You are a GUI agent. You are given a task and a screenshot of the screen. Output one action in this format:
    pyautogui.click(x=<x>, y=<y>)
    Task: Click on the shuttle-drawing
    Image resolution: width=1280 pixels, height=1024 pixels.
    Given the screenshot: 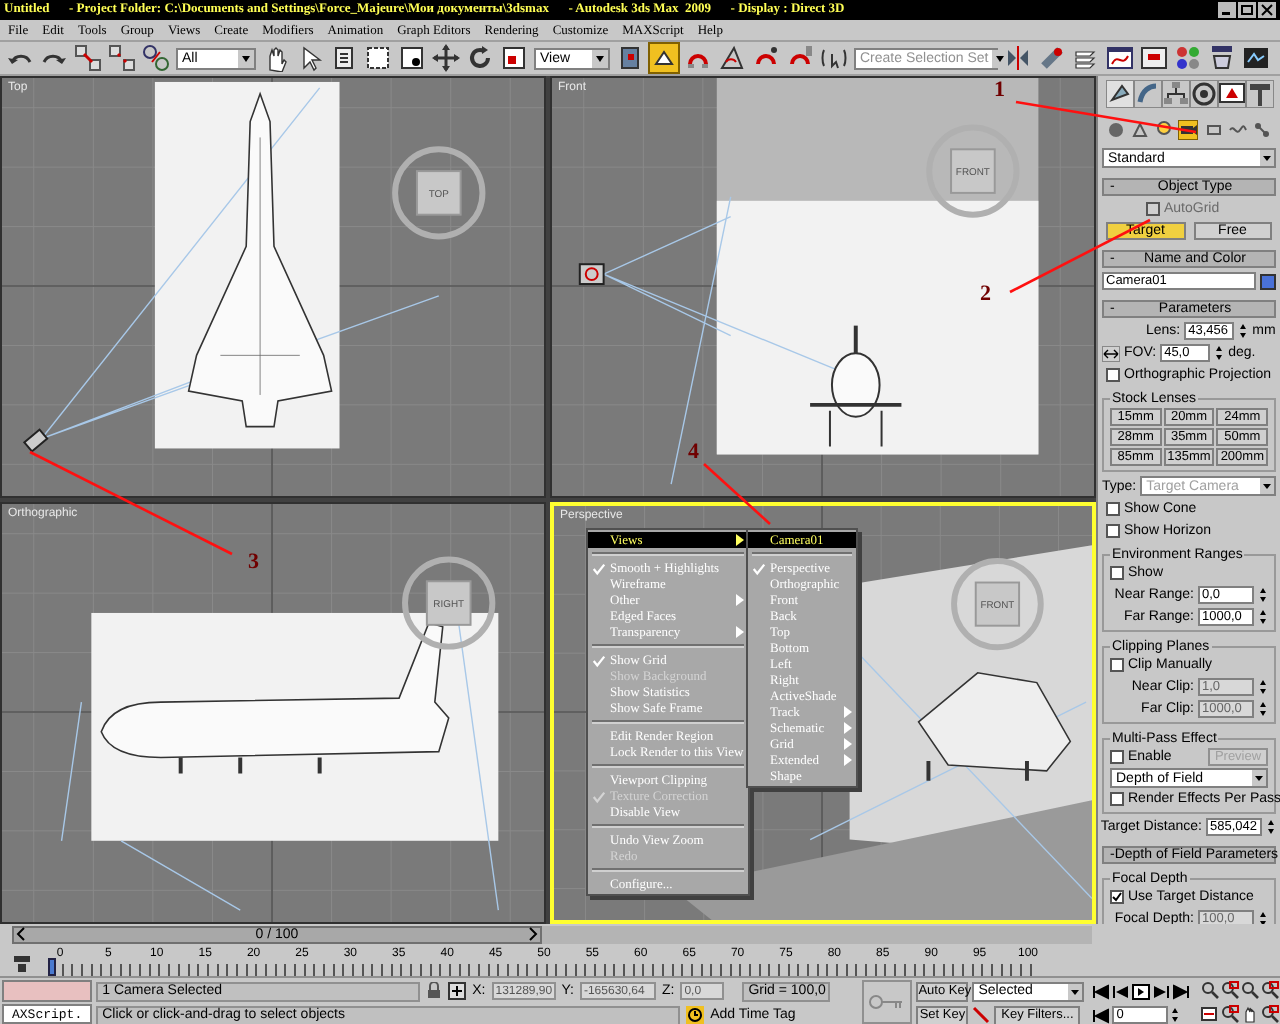 What is the action you would take?
    pyautogui.click(x=856, y=386)
    